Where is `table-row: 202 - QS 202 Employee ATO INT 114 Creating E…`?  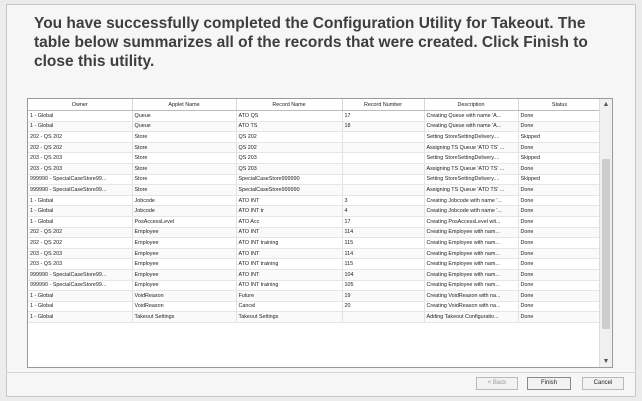 table-row: 202 - QS 202 Employee ATO INT 114 Creating E… is located at coordinates (315, 233).